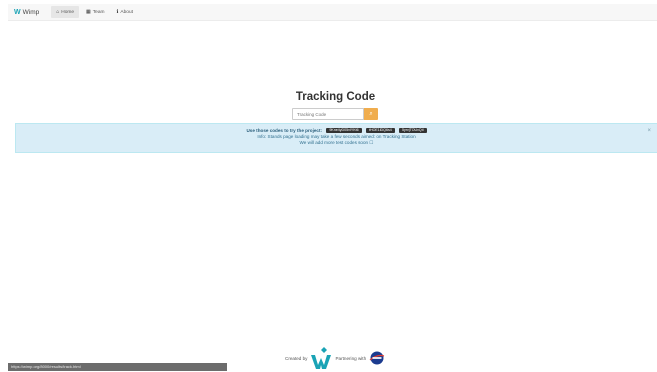  Describe the element at coordinates (117, 12) in the screenshot. I see `info-icon: ℹ` at that location.